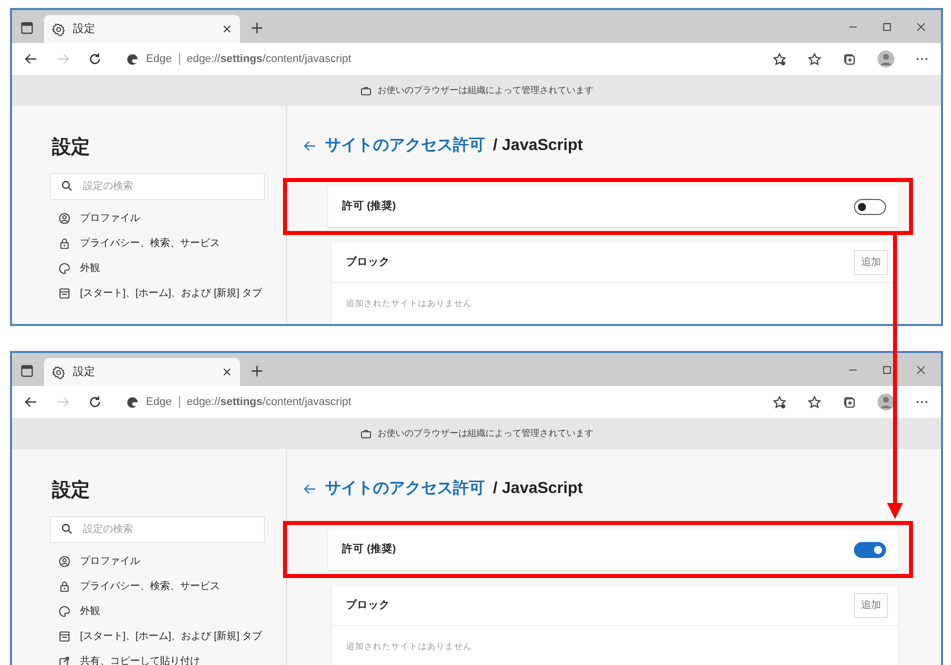  What do you see at coordinates (64, 659) in the screenshot?
I see `share-icon` at bounding box center [64, 659].